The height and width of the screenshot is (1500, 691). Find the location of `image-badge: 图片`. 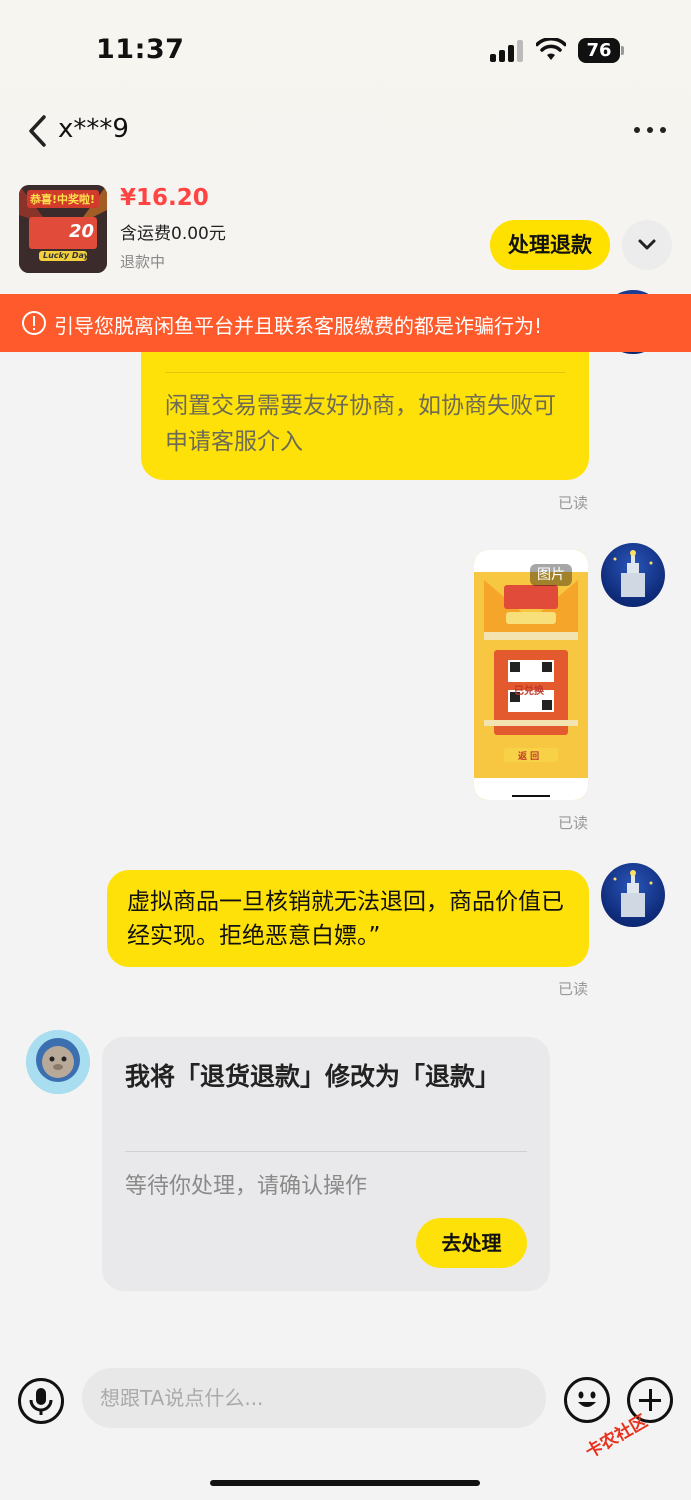

image-badge: 图片 is located at coordinates (551, 575).